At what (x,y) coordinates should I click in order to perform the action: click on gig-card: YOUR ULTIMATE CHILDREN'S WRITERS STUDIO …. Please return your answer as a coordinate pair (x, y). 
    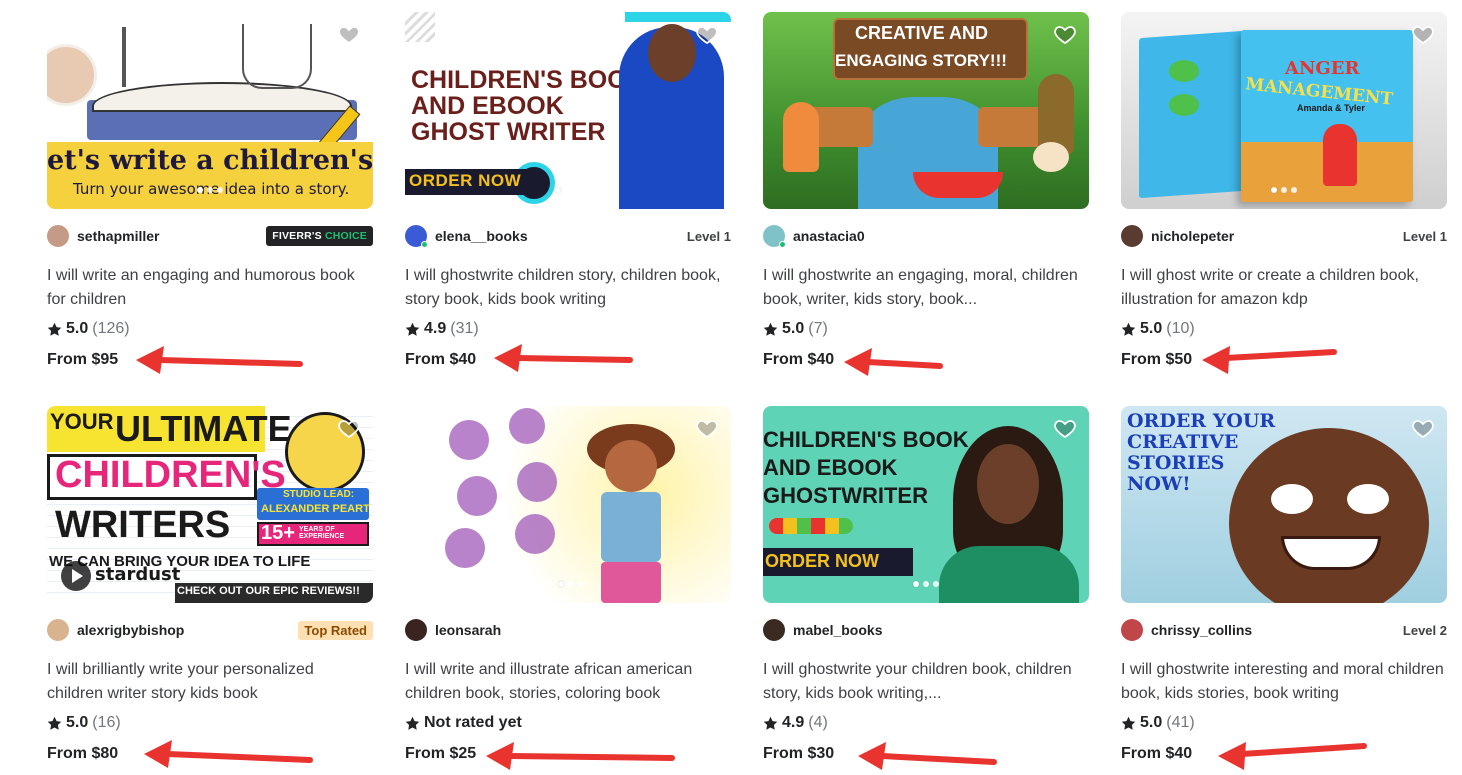
    Looking at the image, I should click on (210, 590).